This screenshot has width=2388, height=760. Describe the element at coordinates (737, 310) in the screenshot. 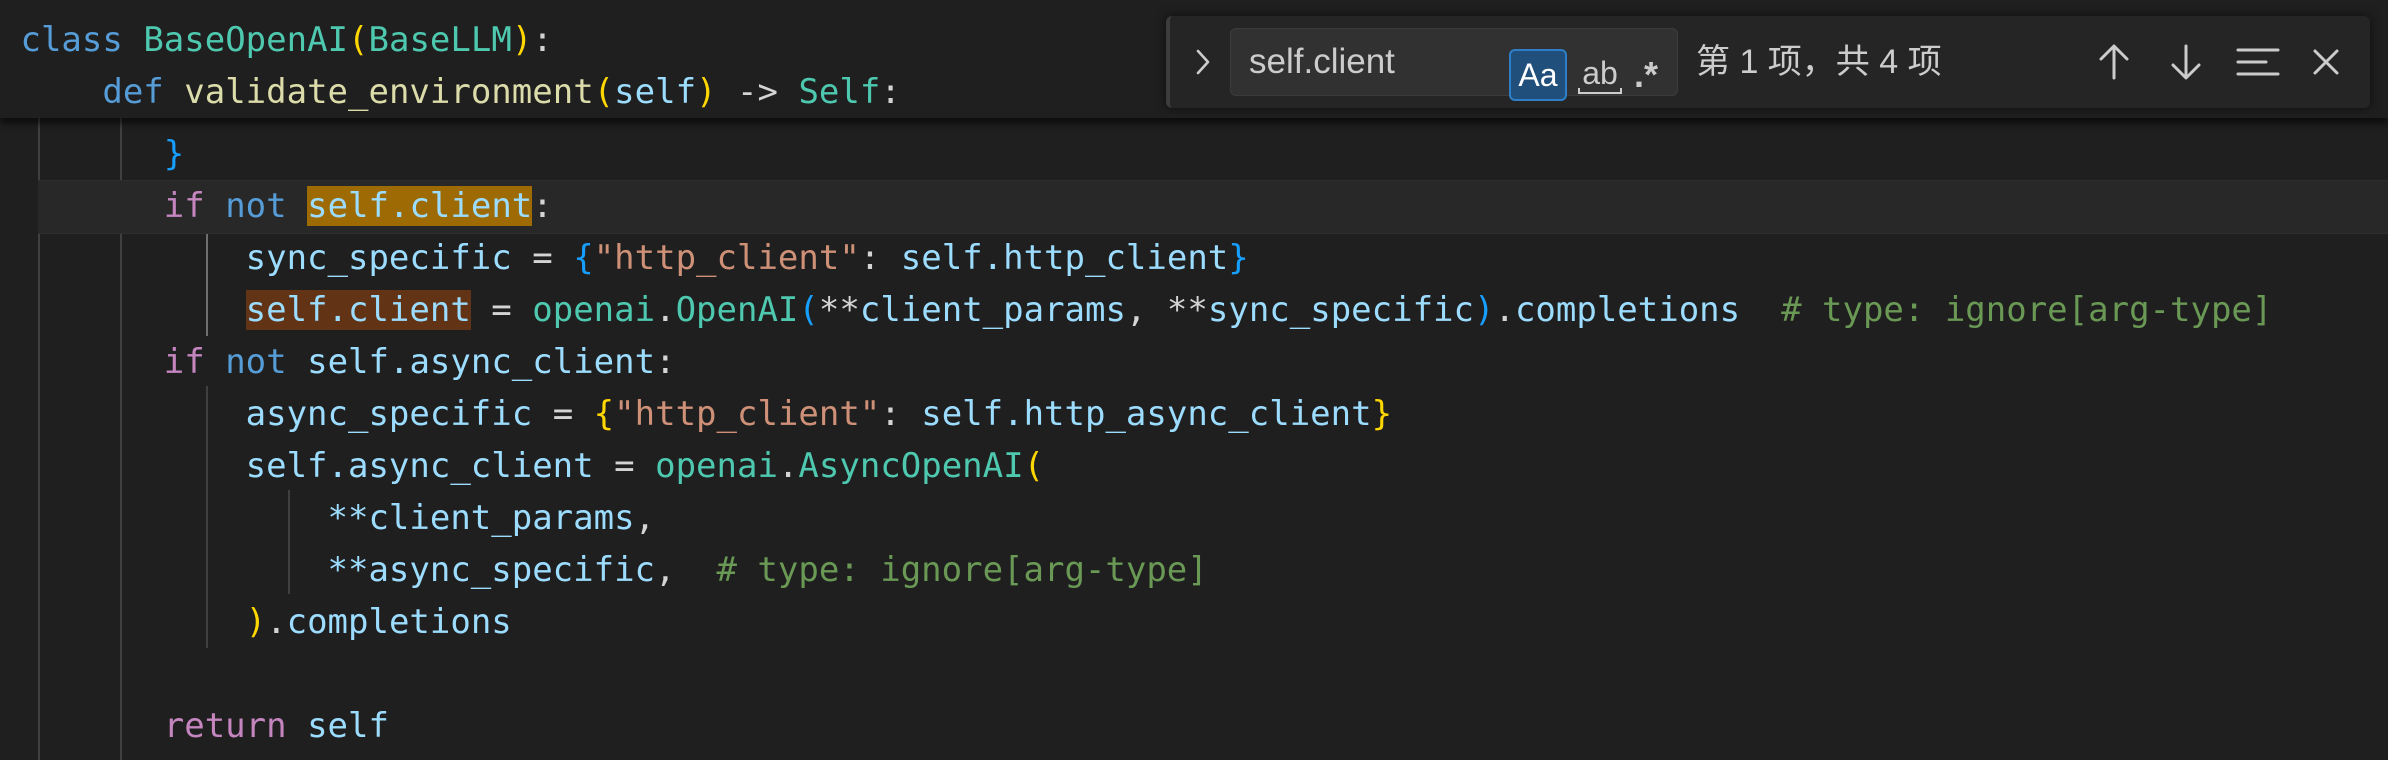

I see `class-name: OpenAI` at that location.